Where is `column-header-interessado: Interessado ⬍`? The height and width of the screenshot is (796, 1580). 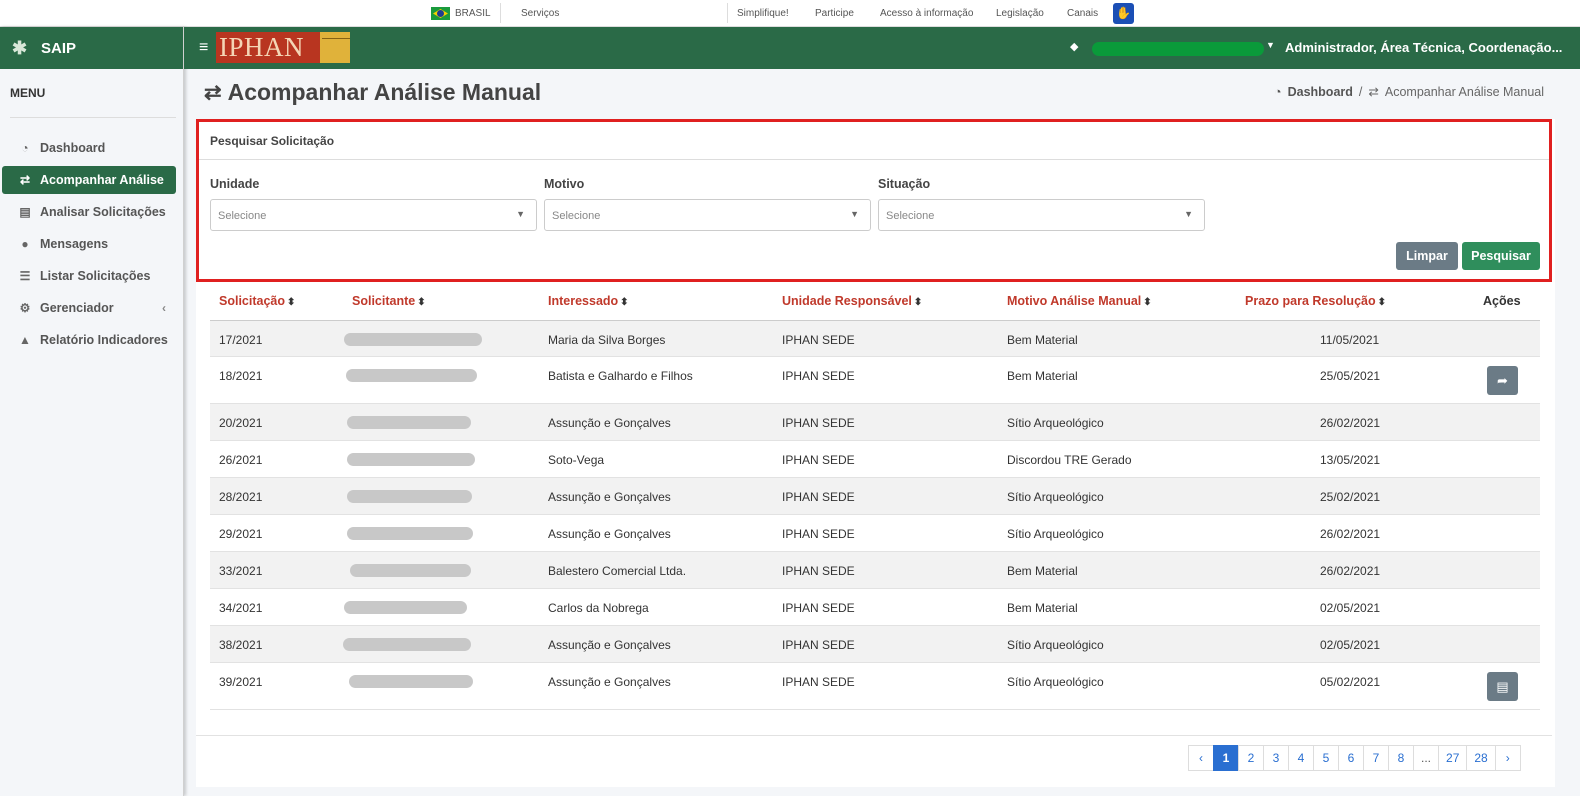
column-header-interessado: Interessado ⬍ is located at coordinates (588, 301).